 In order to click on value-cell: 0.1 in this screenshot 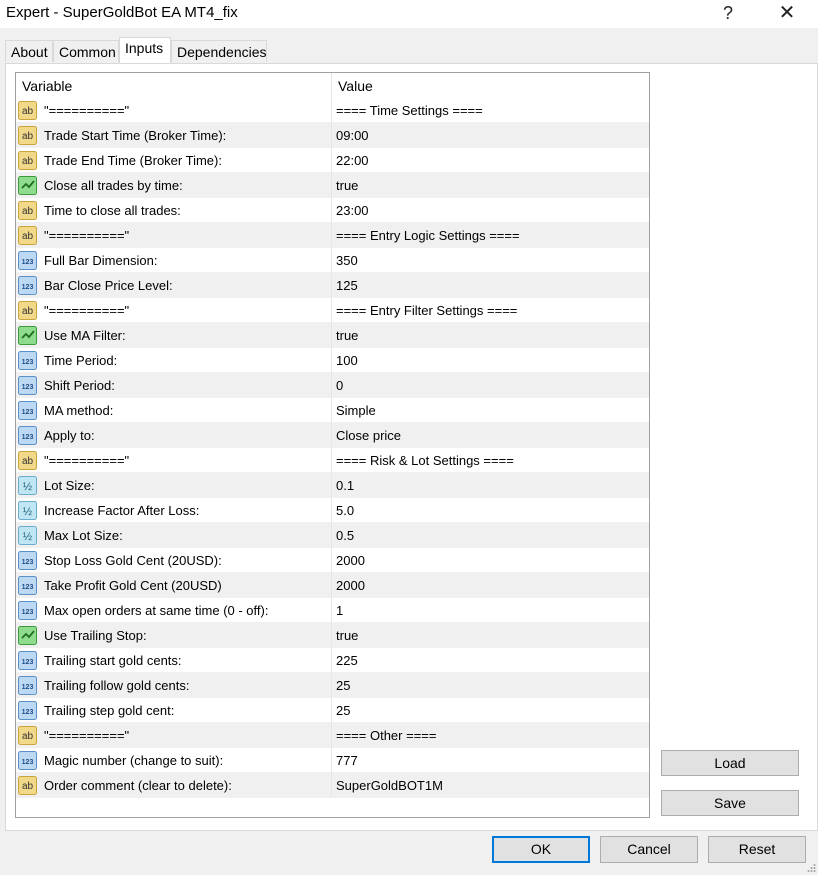, I will do `click(490, 485)`.